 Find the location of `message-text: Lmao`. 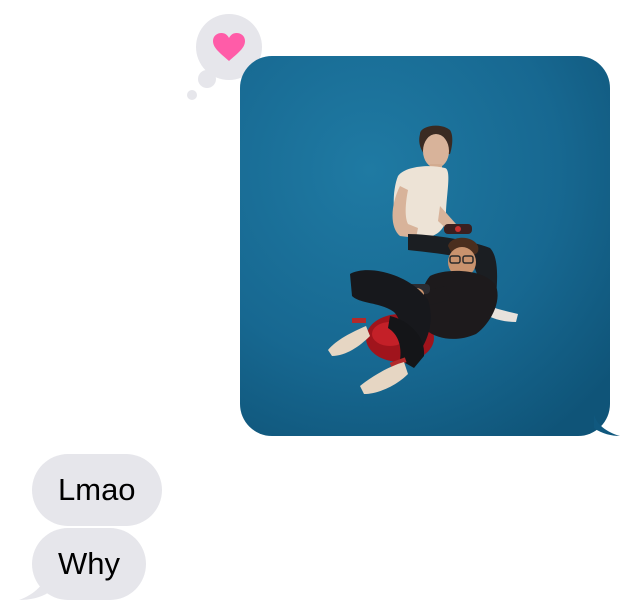

message-text: Lmao is located at coordinates (97, 489).